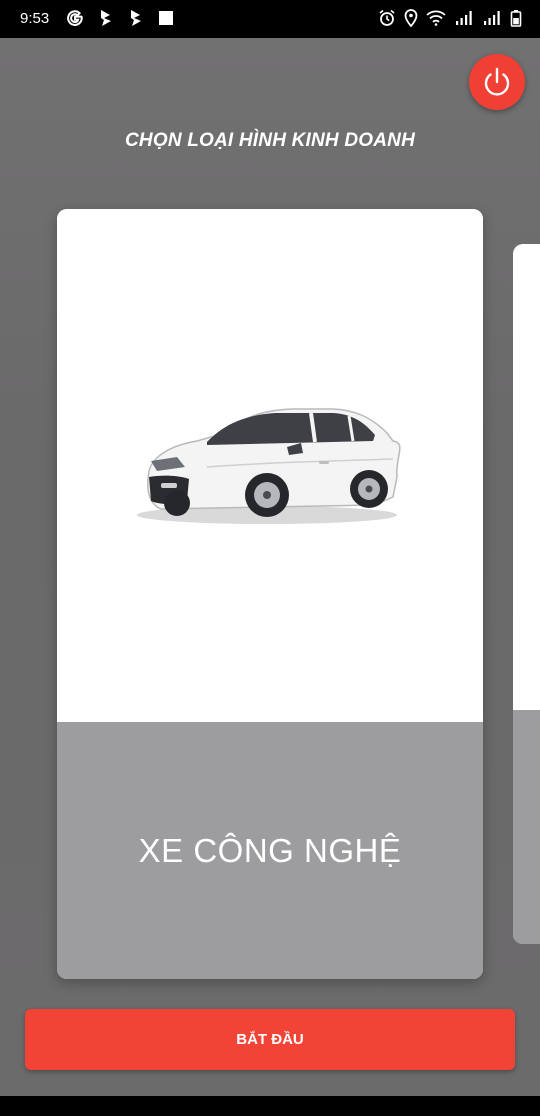 The image size is (540, 1116). I want to click on power-button, so click(497, 82).